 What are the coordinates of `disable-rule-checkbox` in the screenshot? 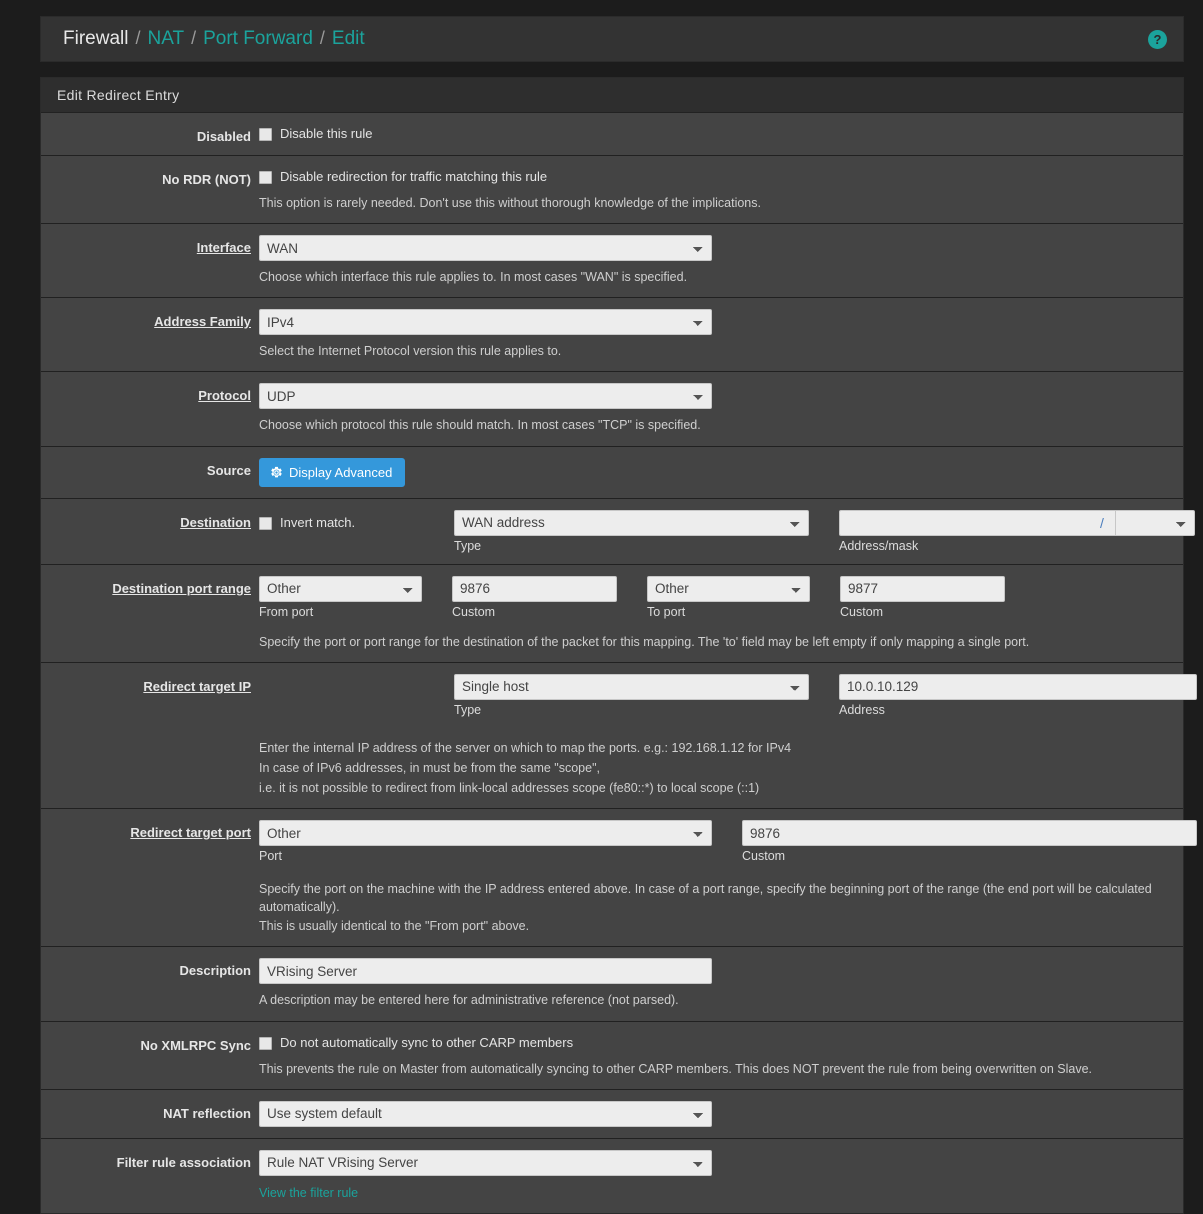 It's located at (265, 134).